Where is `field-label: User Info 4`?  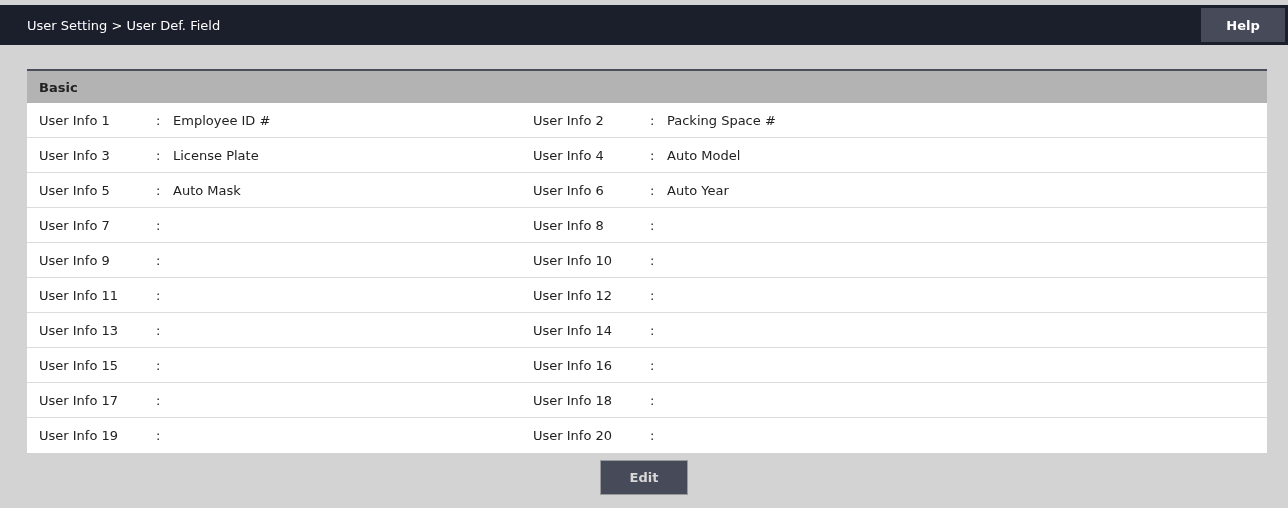 field-label: User Info 4 is located at coordinates (569, 155).